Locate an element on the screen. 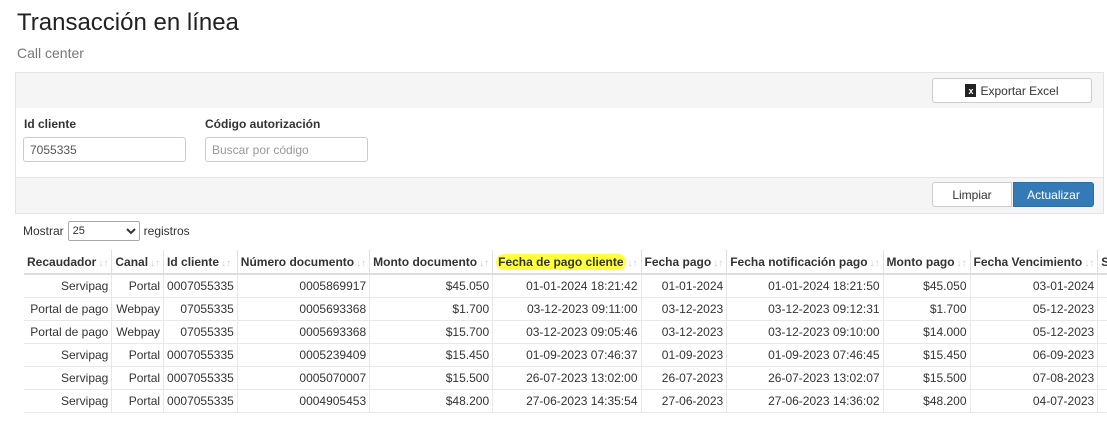 The height and width of the screenshot is (422, 1107). table-cell: 03-12-2023 09:10:00 is located at coordinates (805, 332).